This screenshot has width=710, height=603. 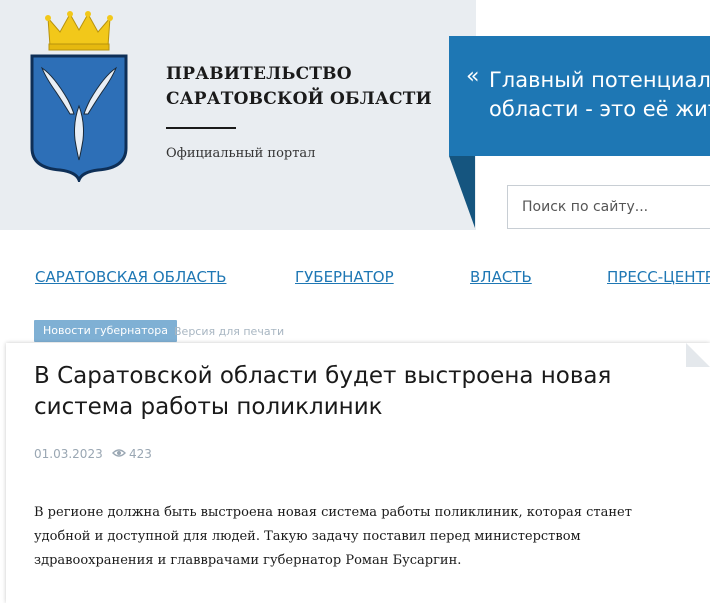 I want to click on nav-item-governor: ГУБЕРНАТОР, so click(x=344, y=277).